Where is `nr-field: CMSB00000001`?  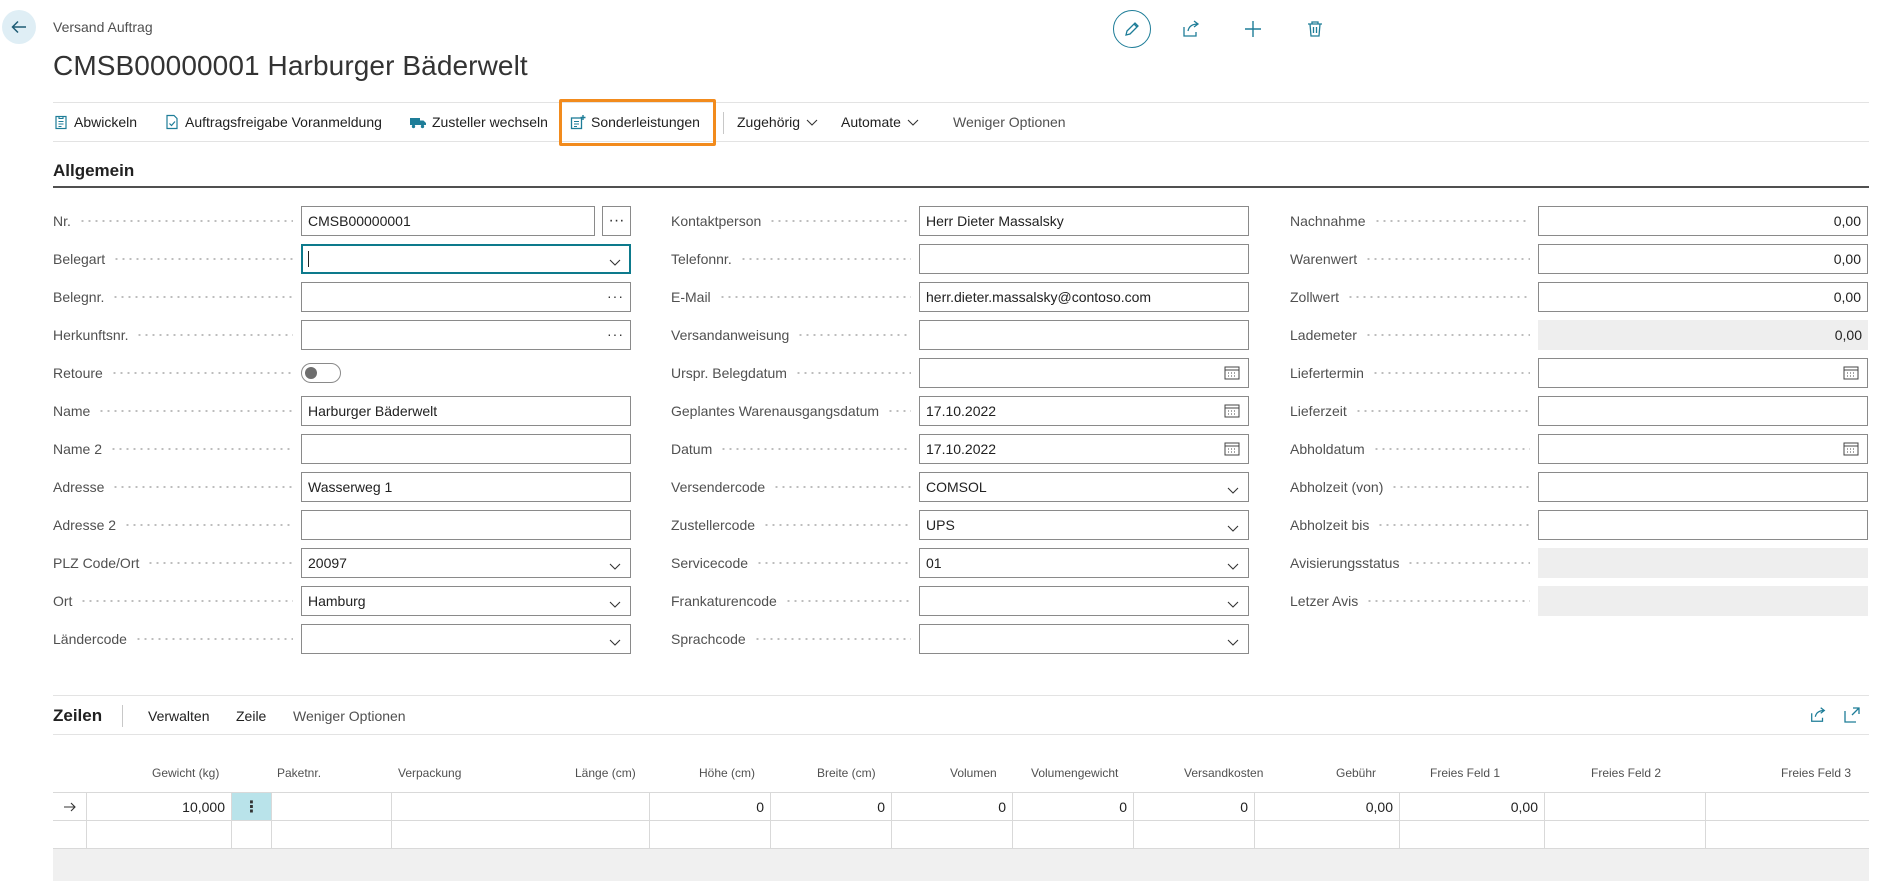
nr-field: CMSB00000001 is located at coordinates (448, 221).